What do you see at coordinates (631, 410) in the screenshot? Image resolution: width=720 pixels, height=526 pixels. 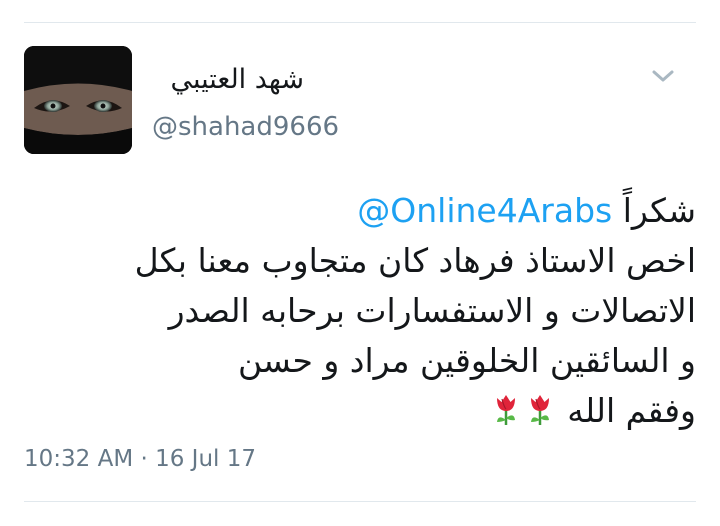 I see `closing-text: وفقم الله` at bounding box center [631, 410].